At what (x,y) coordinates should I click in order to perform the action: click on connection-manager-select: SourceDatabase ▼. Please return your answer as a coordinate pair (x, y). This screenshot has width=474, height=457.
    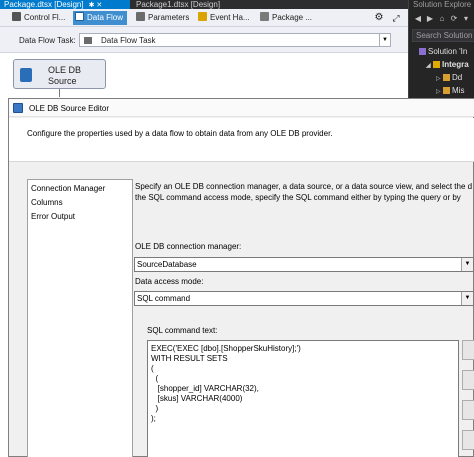
    Looking at the image, I should click on (304, 264).